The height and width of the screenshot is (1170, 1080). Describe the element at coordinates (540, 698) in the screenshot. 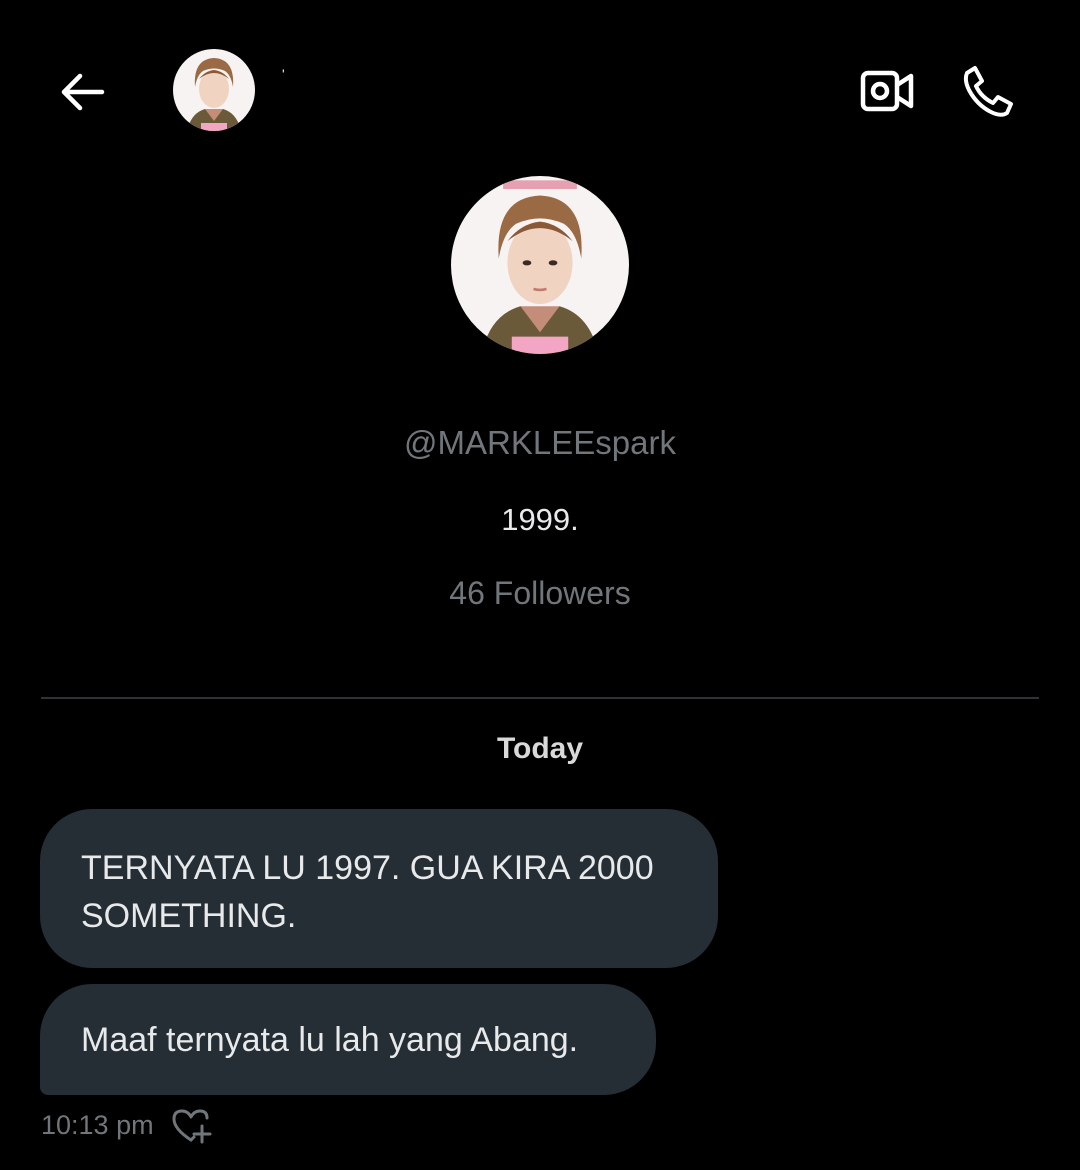

I see `divider` at that location.